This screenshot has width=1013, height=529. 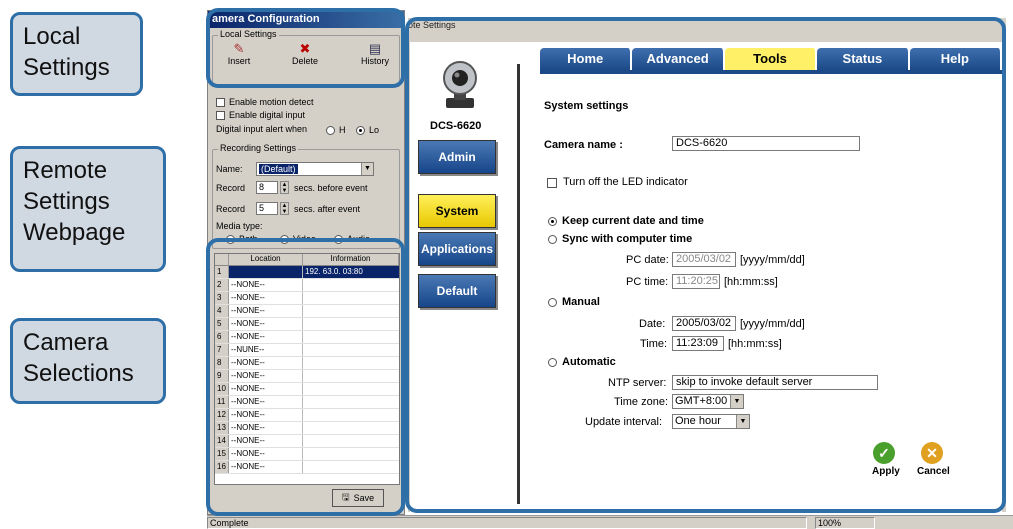 I want to click on table-row: 6 --NONE--, so click(x=307, y=337).